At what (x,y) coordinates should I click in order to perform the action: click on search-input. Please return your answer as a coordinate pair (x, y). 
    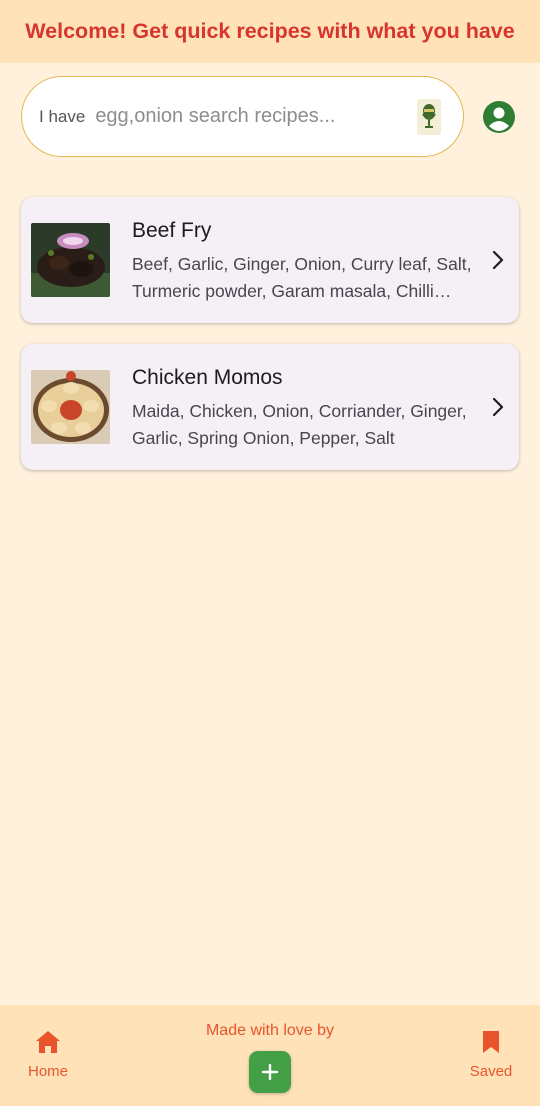
    Looking at the image, I should click on (253, 116).